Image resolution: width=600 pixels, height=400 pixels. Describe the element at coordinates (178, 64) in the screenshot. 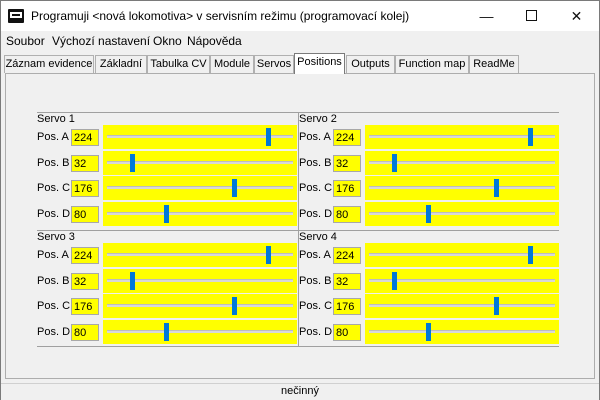

I see `tab-tabulka-cv: Tabulka CV` at that location.